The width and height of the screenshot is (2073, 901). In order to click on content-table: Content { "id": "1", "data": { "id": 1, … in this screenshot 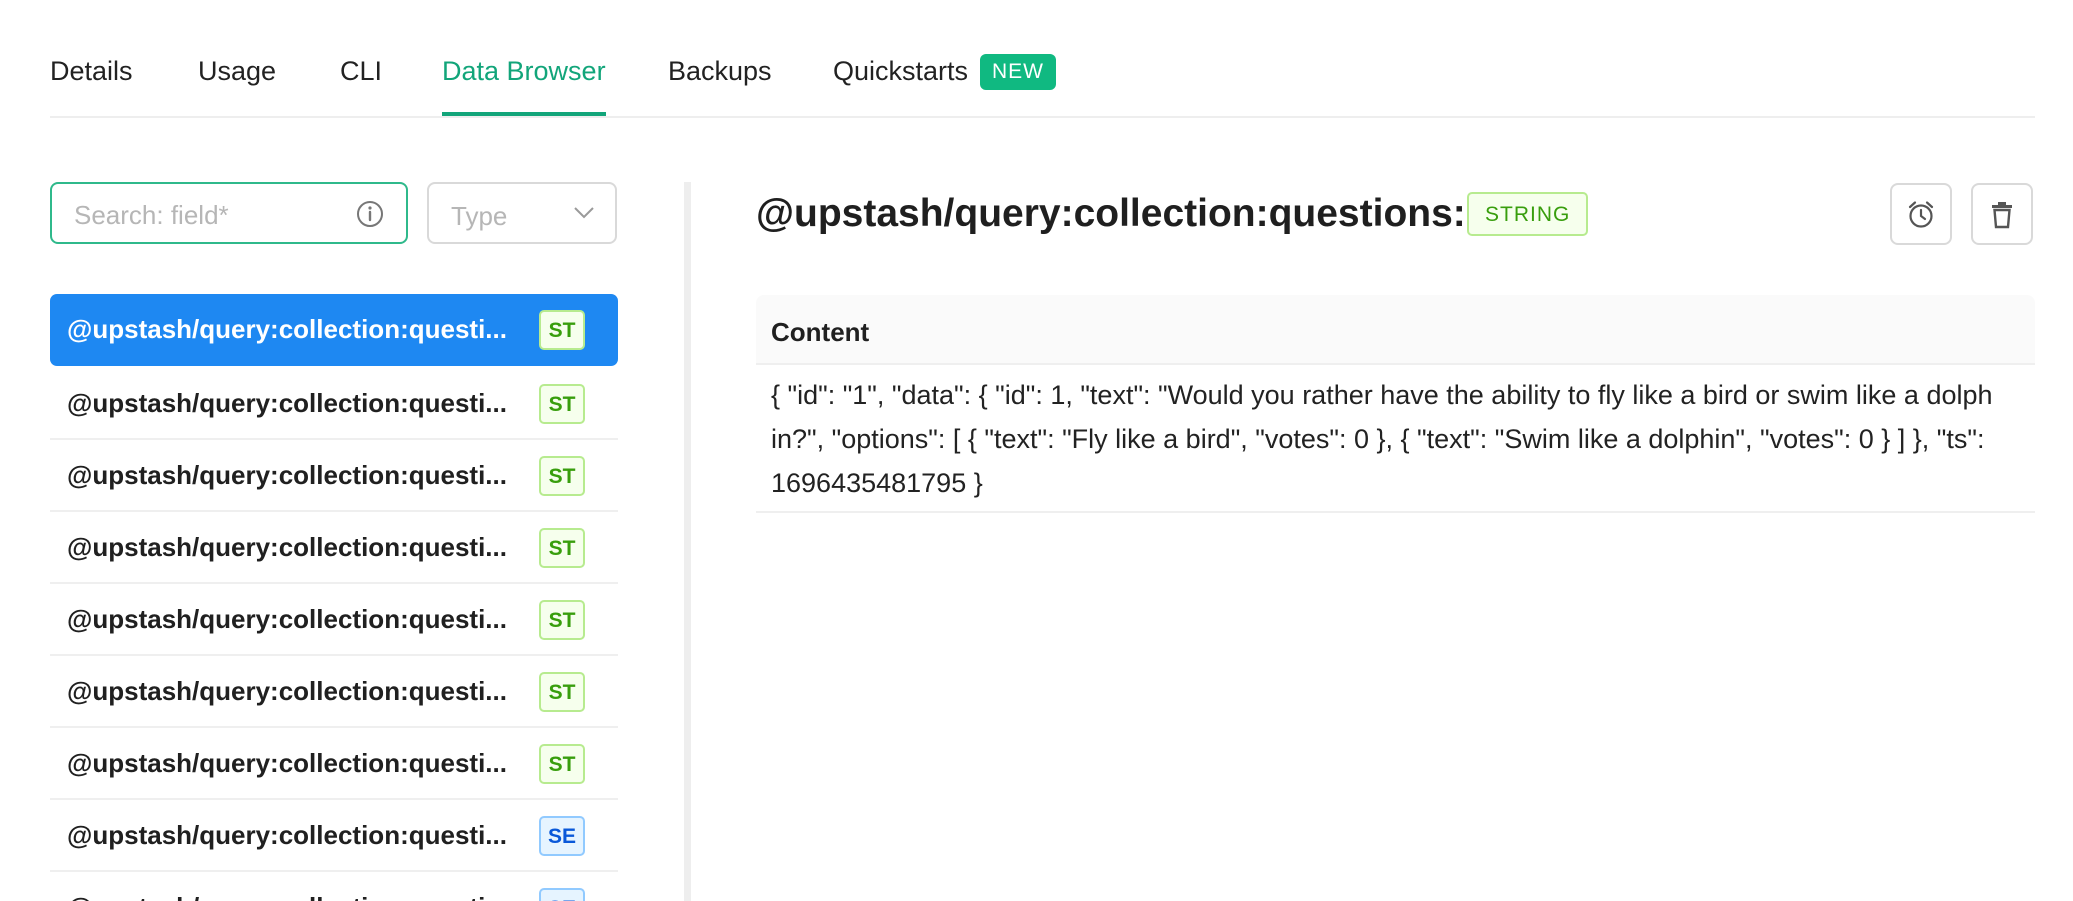, I will do `click(1395, 404)`.